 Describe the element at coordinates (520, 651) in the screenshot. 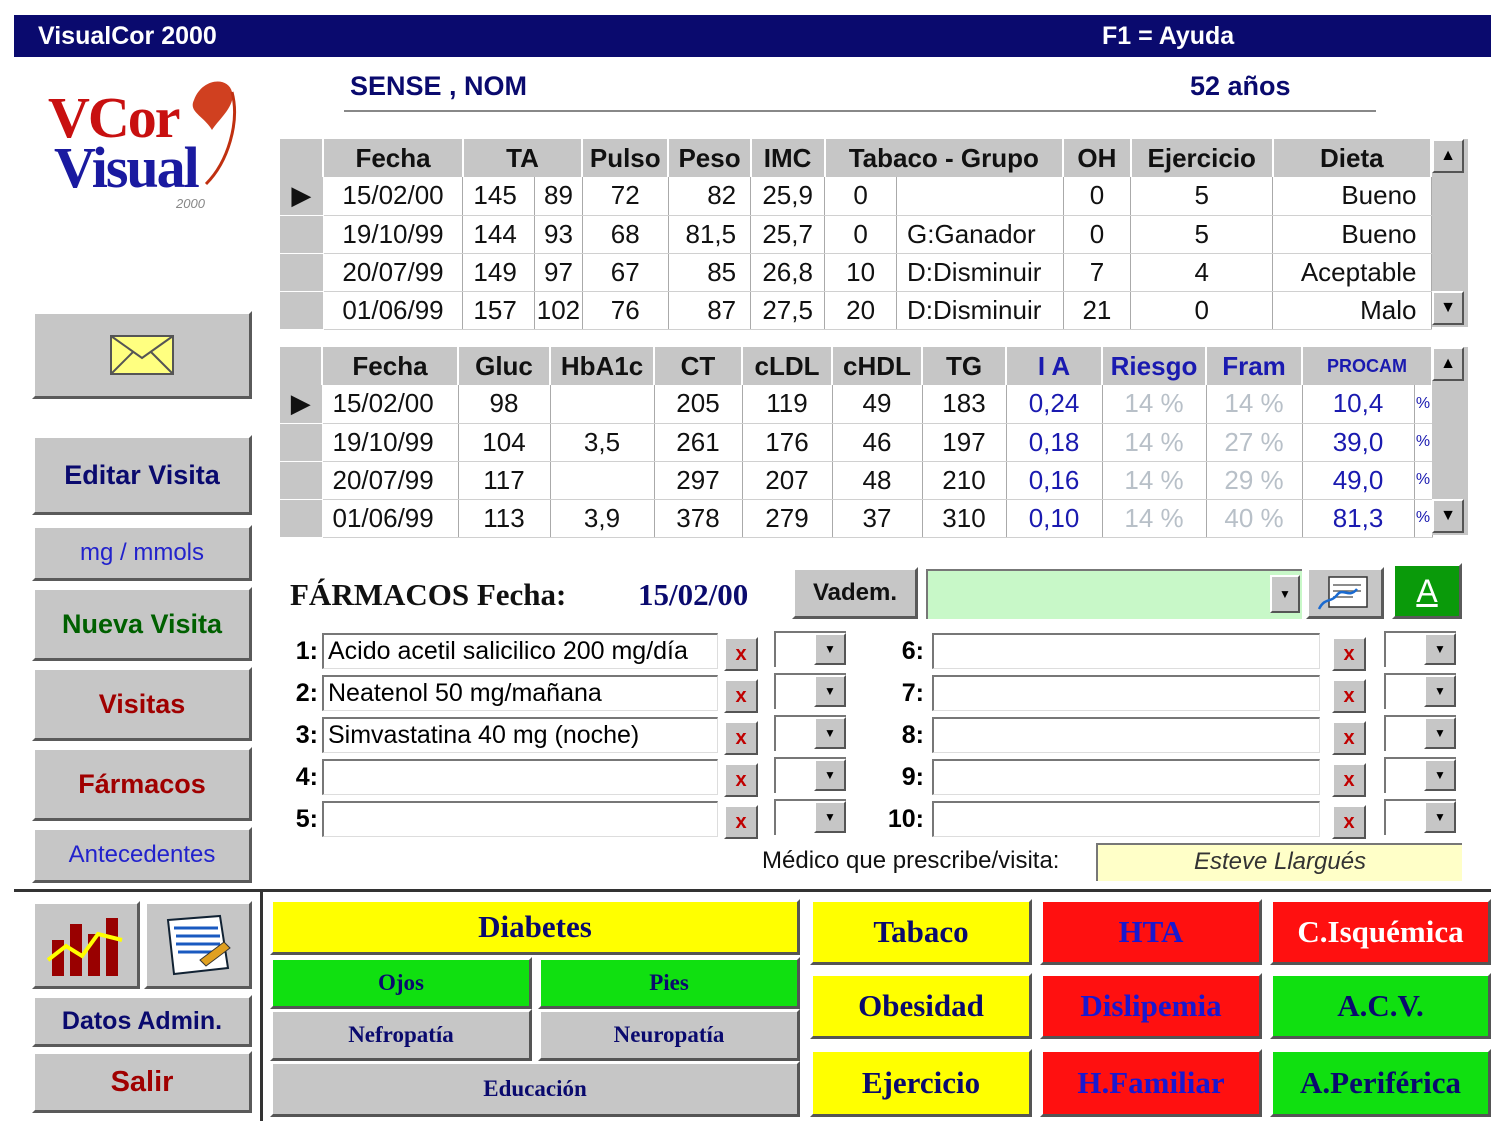

I see `drug-input: Acido acetil salicilico 200 mg/día` at that location.